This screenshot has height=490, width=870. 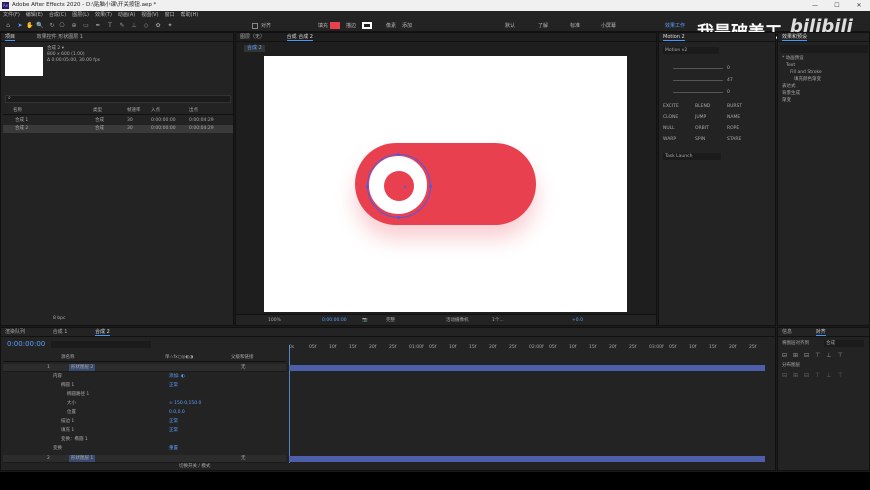 I want to click on effects-tree-item: Text, so click(x=790, y=65).